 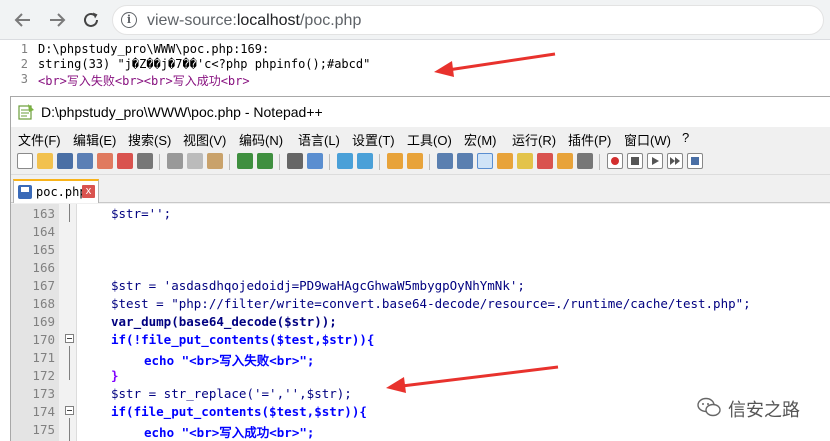 I want to click on udl-icon, so click(x=505, y=161).